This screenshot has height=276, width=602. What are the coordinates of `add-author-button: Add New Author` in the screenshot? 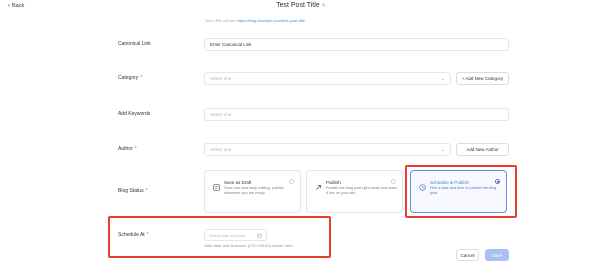 It's located at (482, 149).